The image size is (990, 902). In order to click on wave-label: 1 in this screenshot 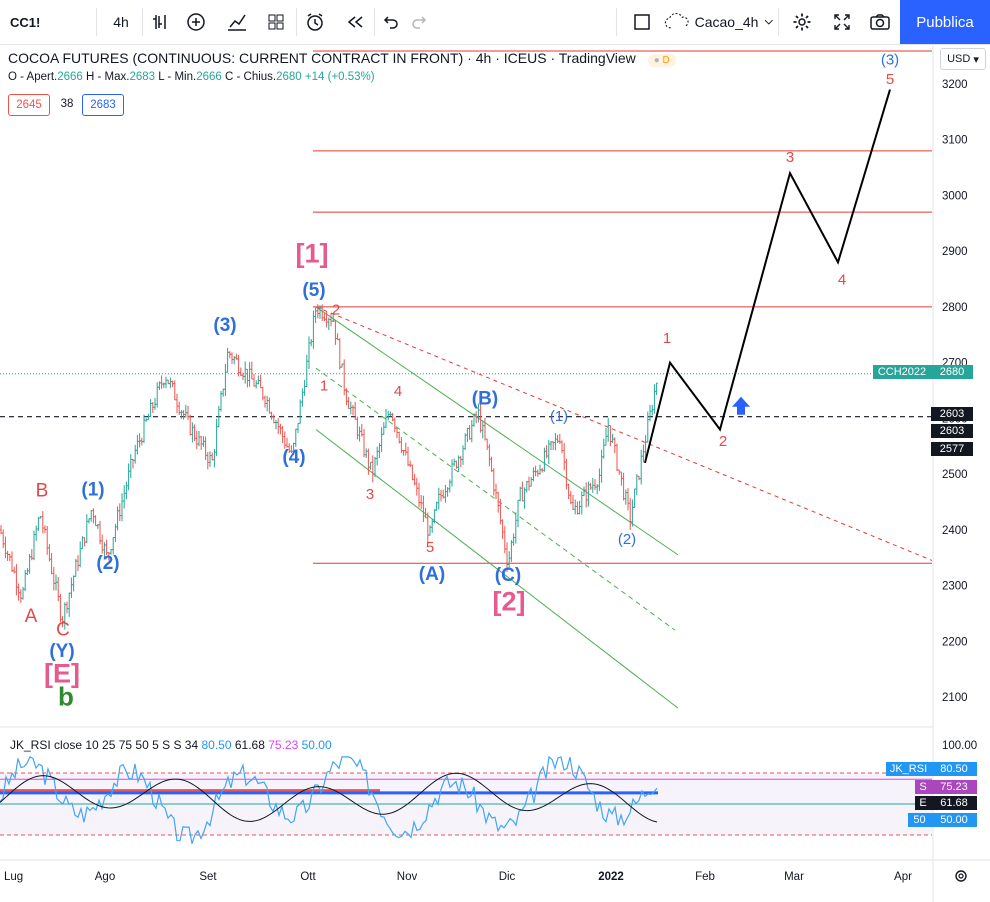, I will do `click(667, 338)`.